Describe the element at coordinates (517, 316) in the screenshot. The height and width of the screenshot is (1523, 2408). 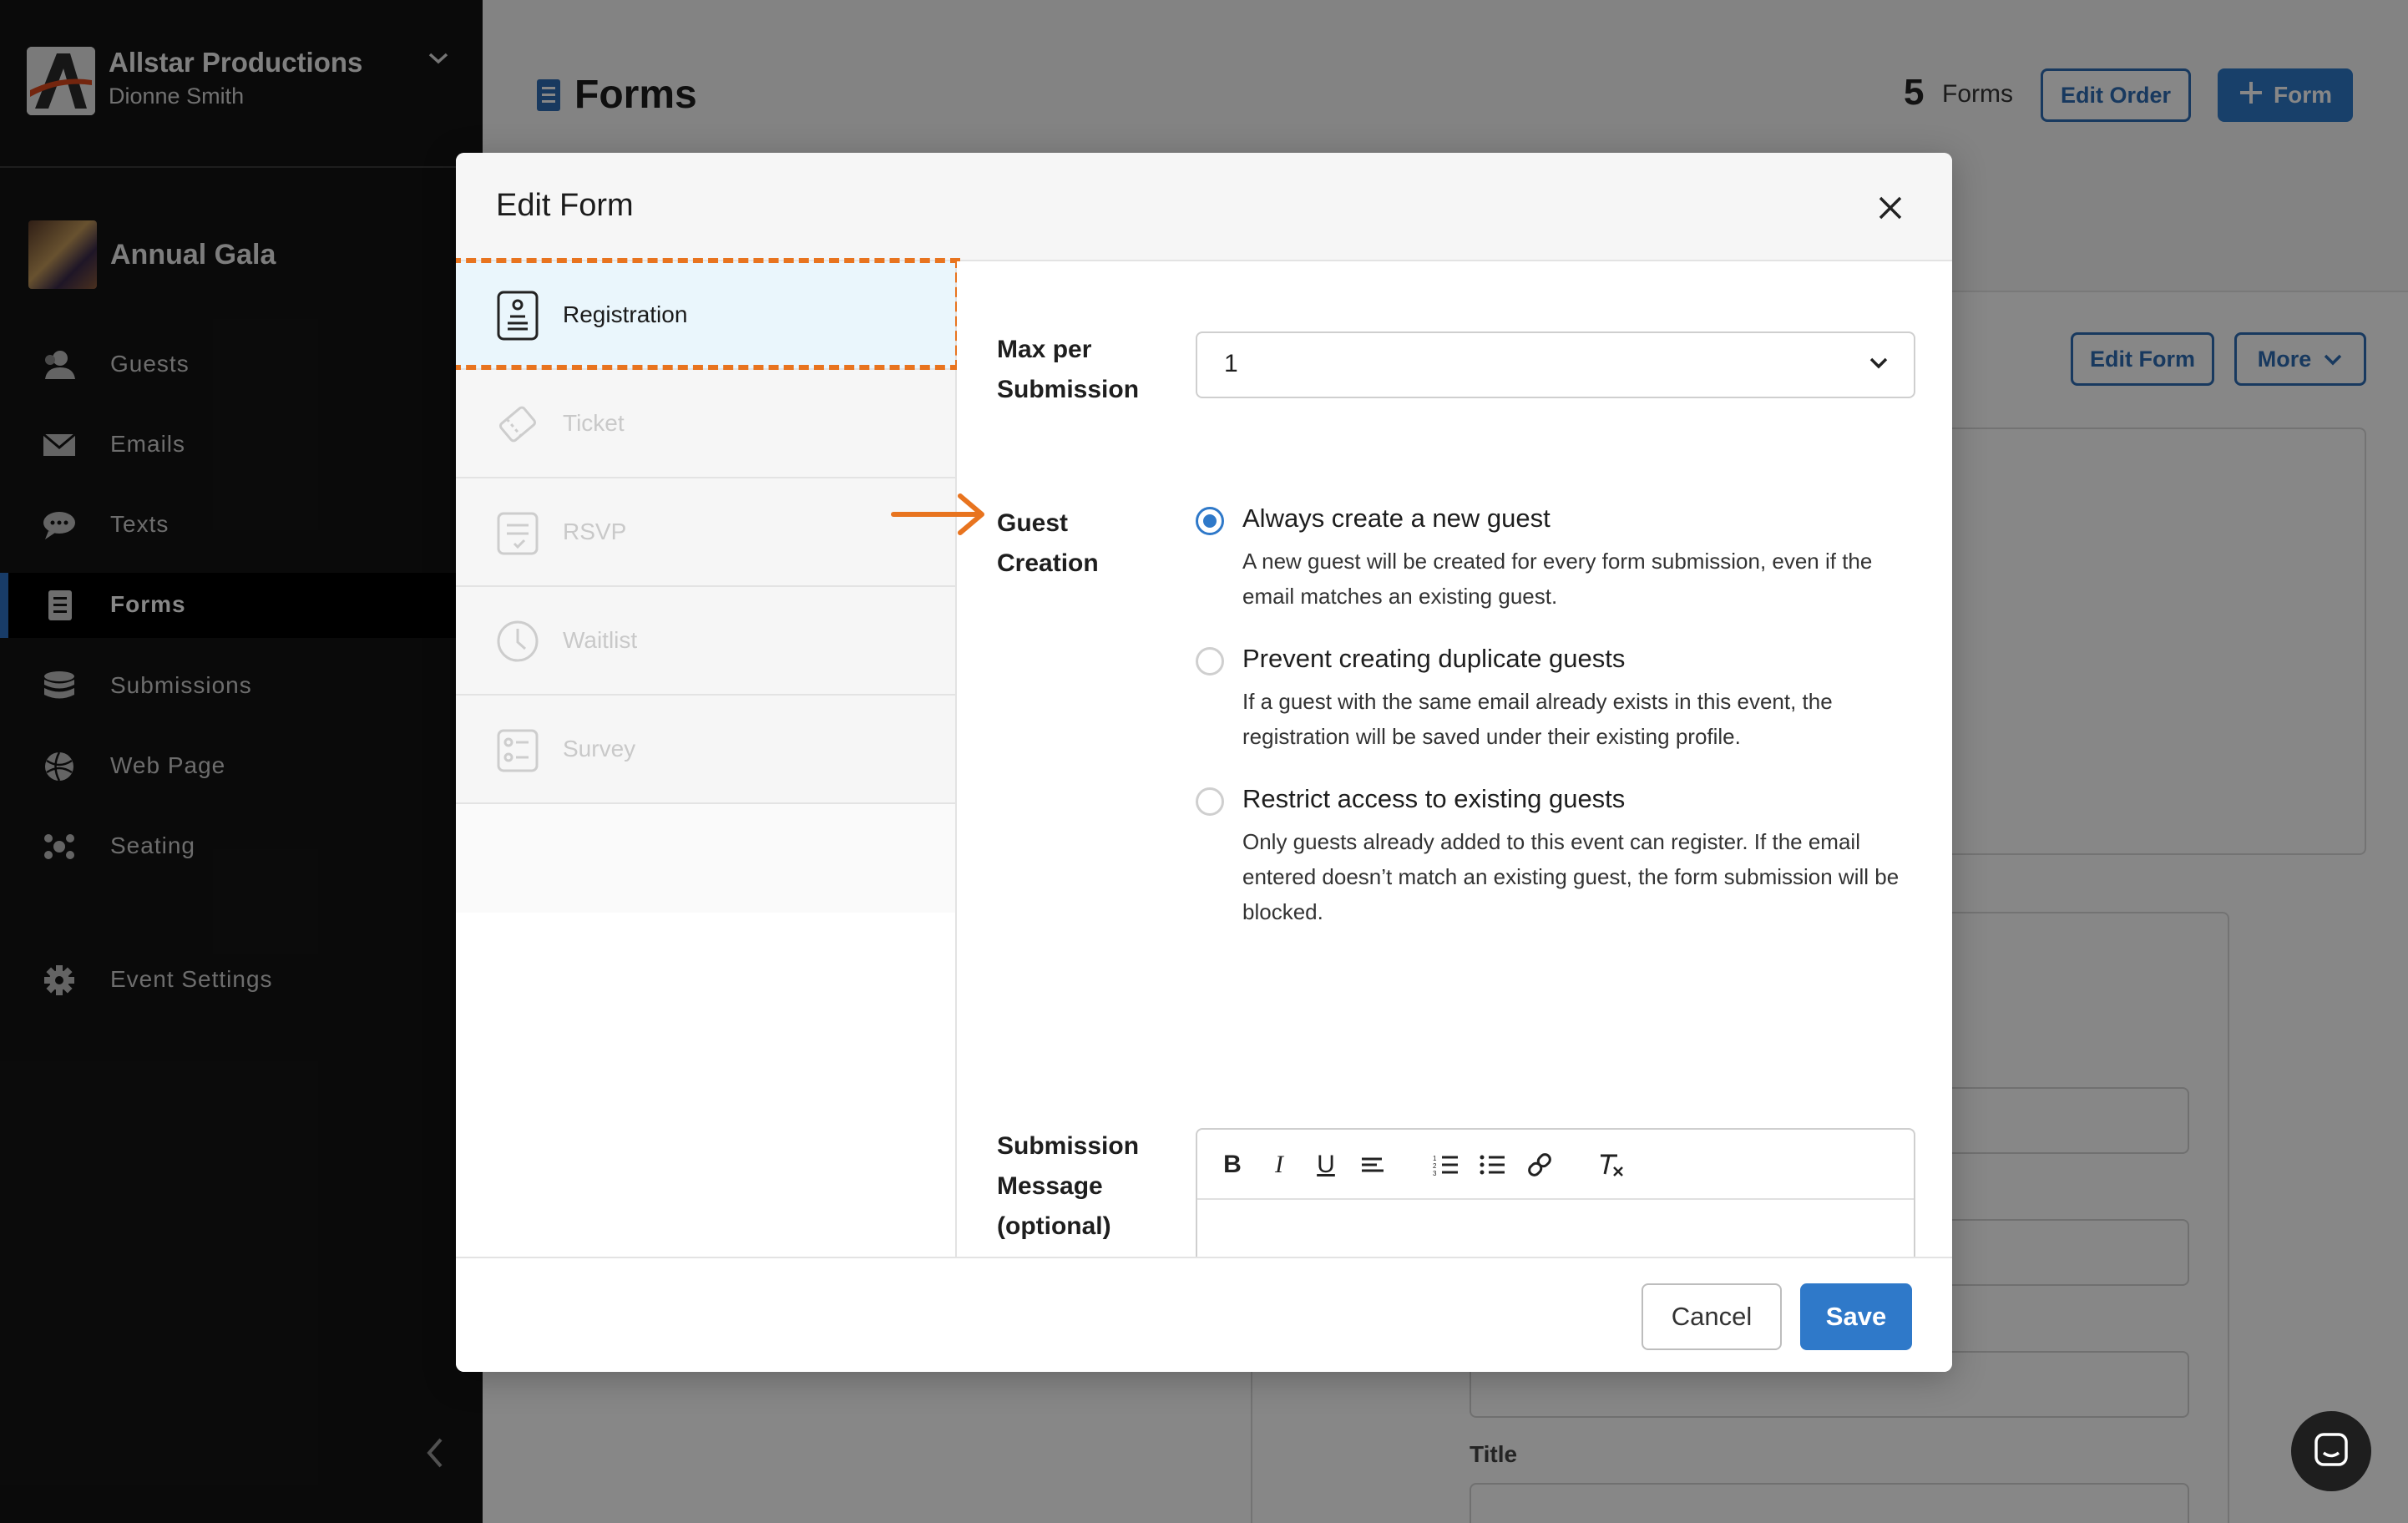
I see `registration-icon` at that location.